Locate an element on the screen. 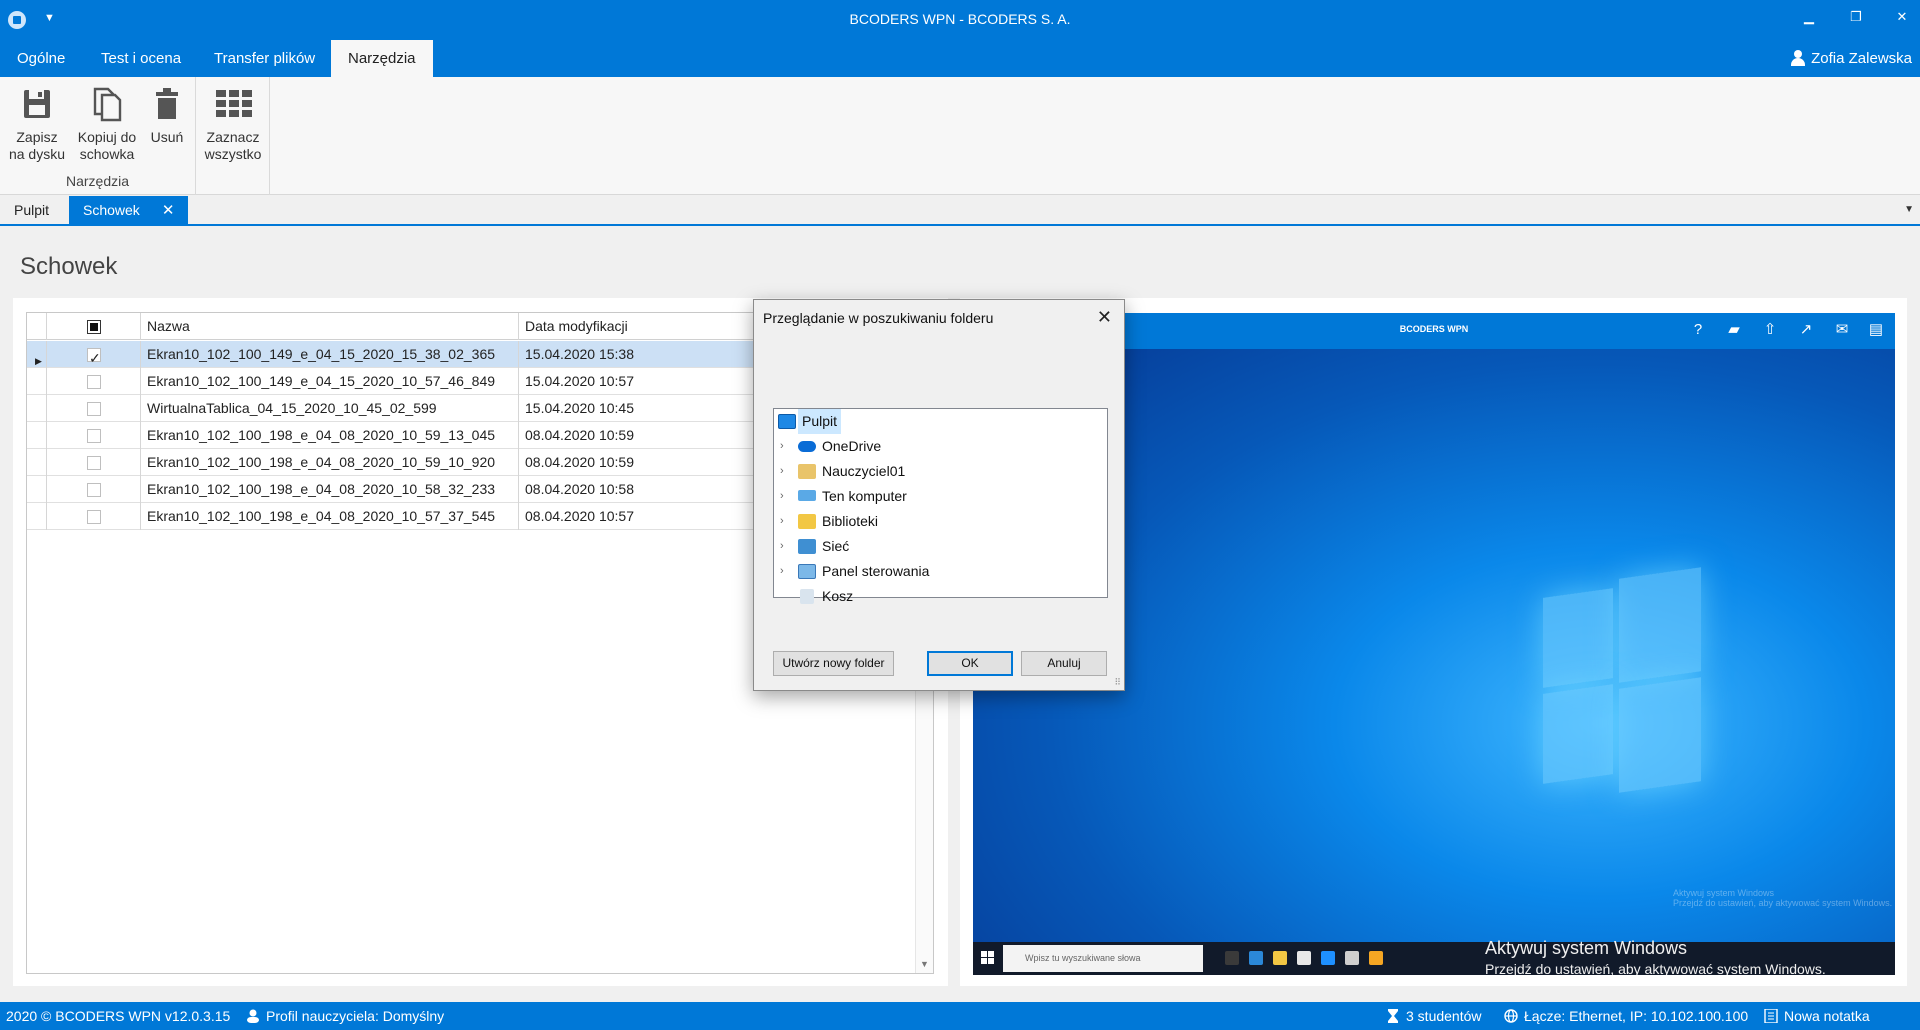  folder-icon: ▰ is located at coordinates (1734, 329).